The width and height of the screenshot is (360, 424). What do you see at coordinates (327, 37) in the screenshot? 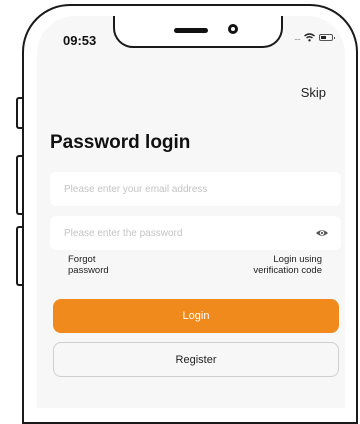
I see `battery-icon` at bounding box center [327, 37].